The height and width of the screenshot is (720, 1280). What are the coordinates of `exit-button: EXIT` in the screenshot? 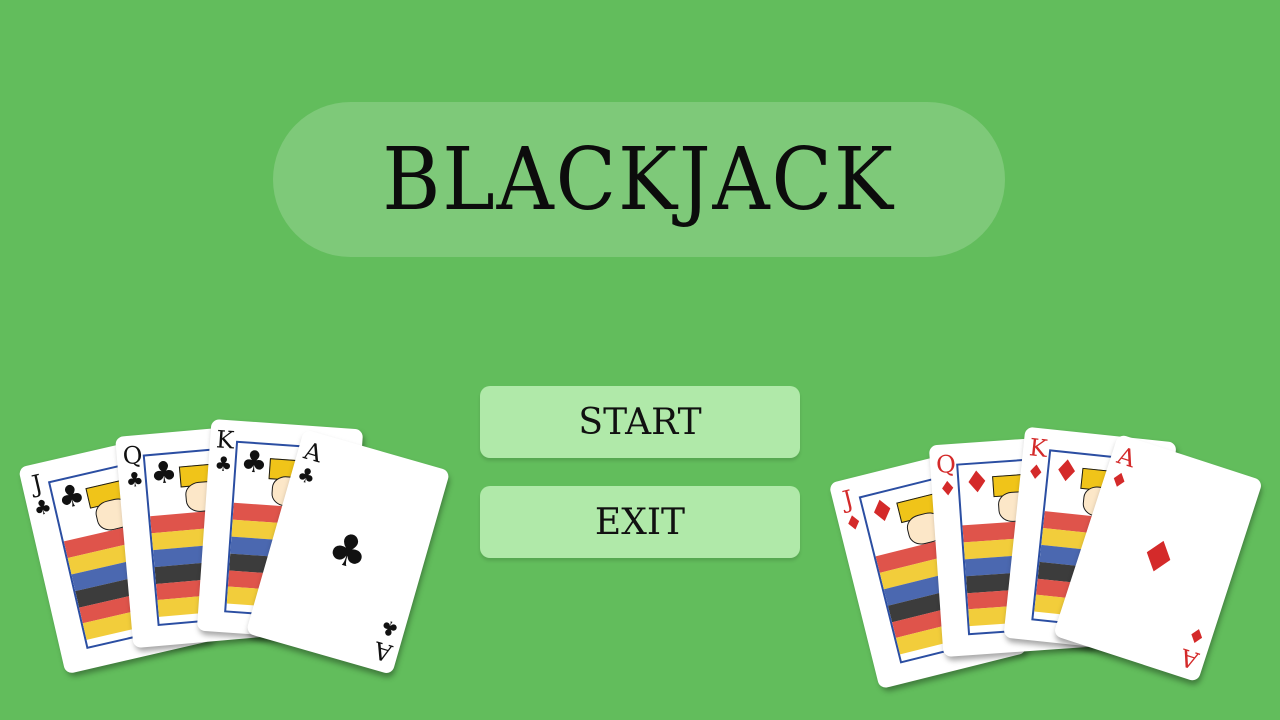 It's located at (640, 522).